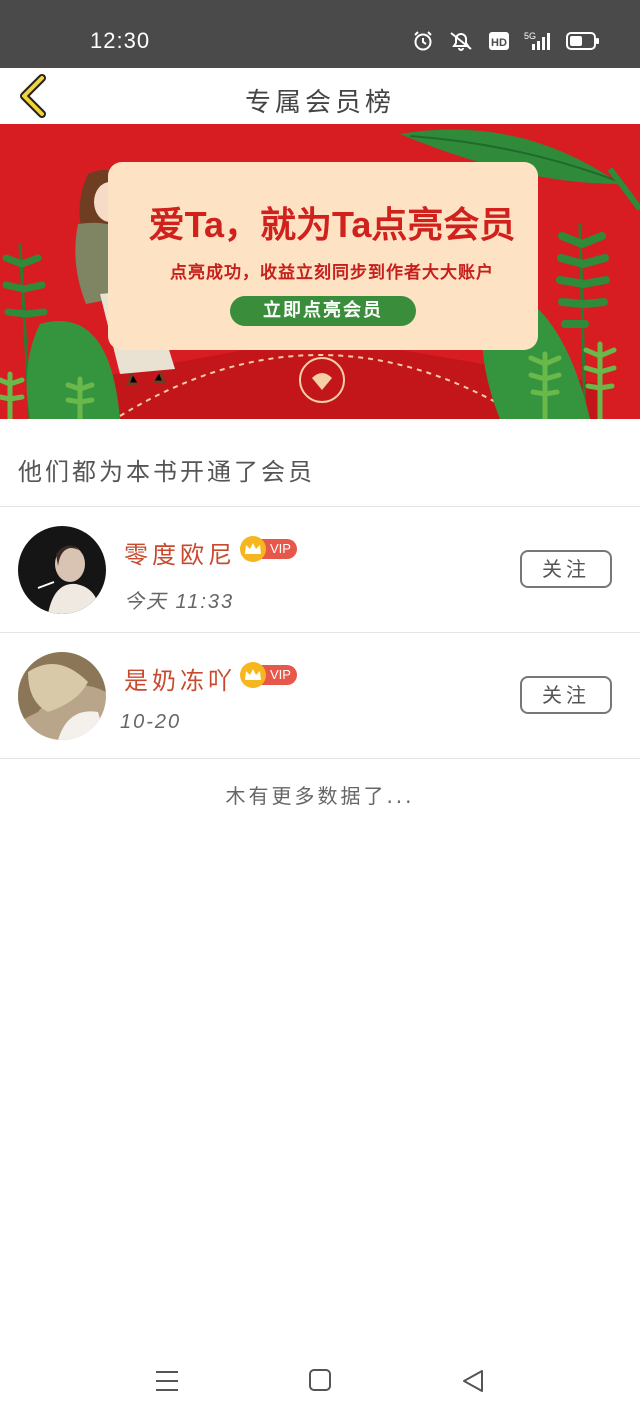 The width and height of the screenshot is (640, 1422). I want to click on divider, so click(320, 758).